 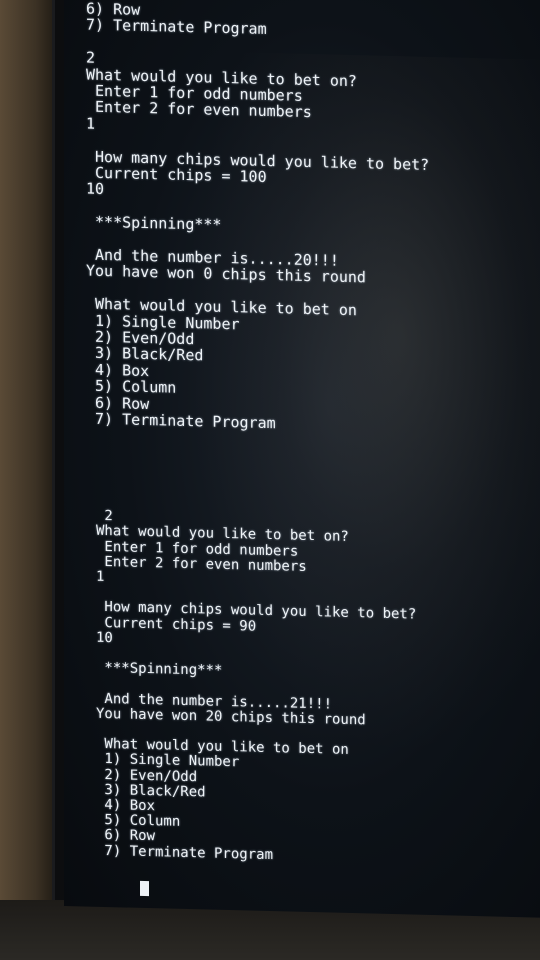 What do you see at coordinates (127, 888) in the screenshot?
I see `terminal-prompt` at bounding box center [127, 888].